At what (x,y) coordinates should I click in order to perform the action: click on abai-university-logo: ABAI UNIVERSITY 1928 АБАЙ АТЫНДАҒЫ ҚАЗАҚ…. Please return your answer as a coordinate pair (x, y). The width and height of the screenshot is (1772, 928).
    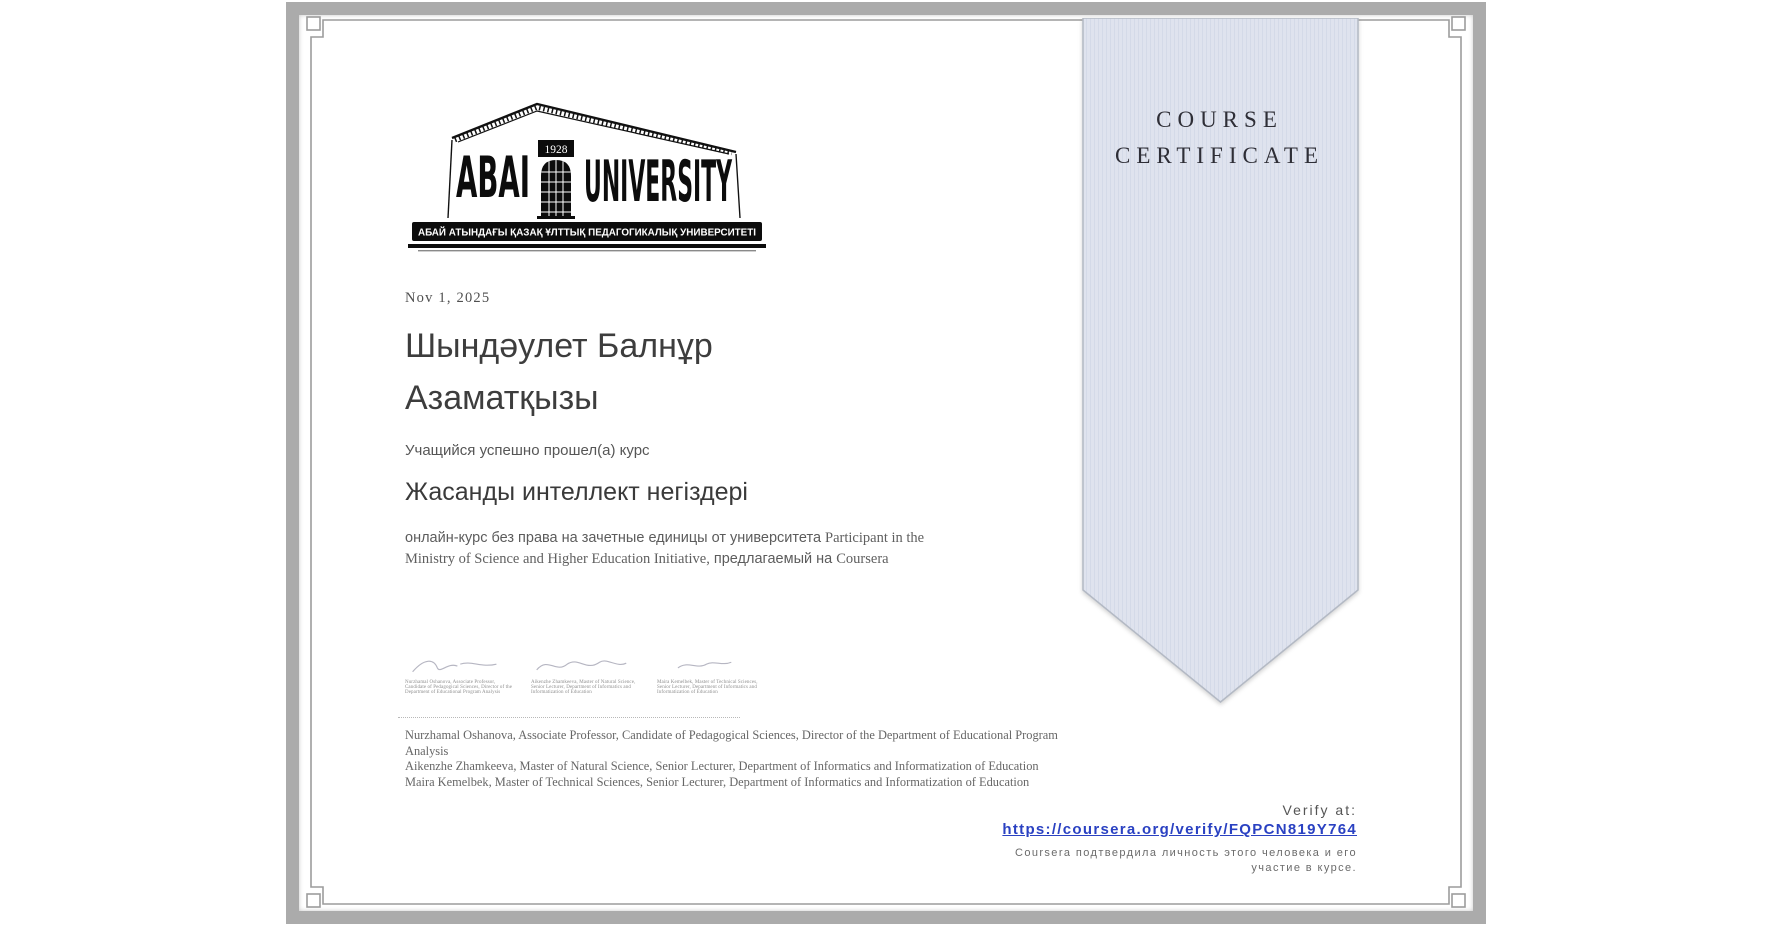
    Looking at the image, I should click on (587, 177).